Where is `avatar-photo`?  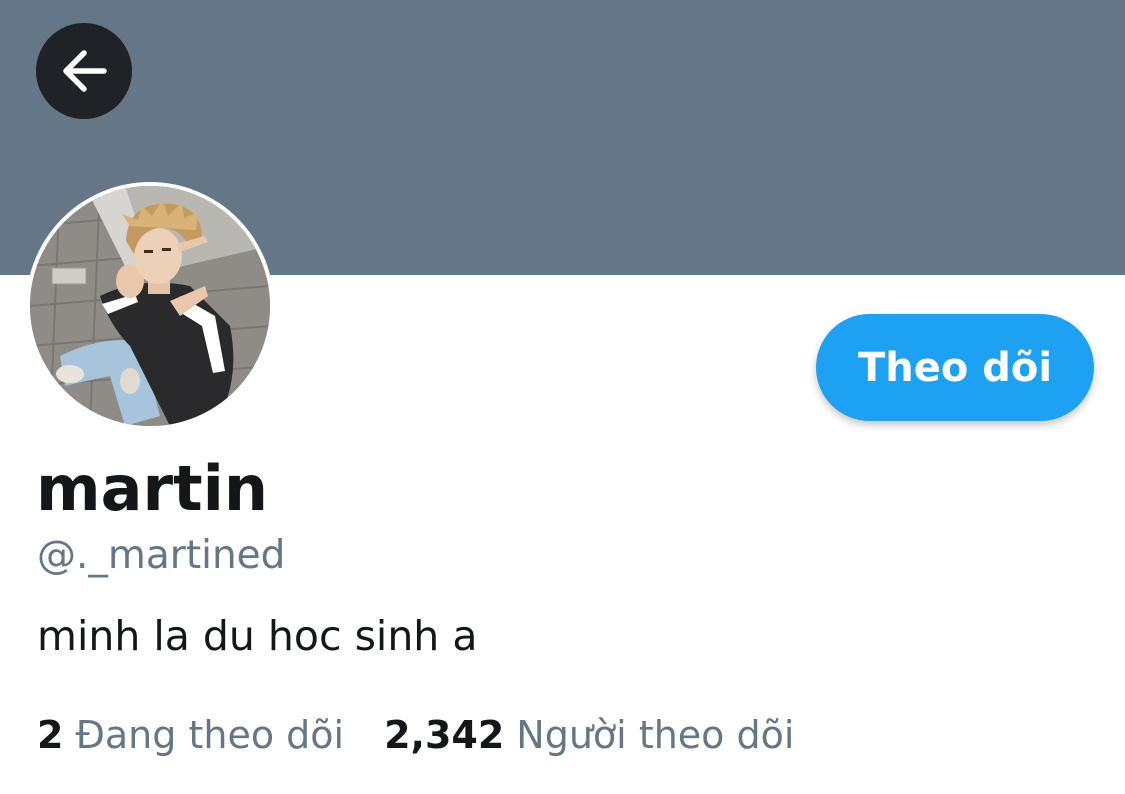 avatar-photo is located at coordinates (150, 306).